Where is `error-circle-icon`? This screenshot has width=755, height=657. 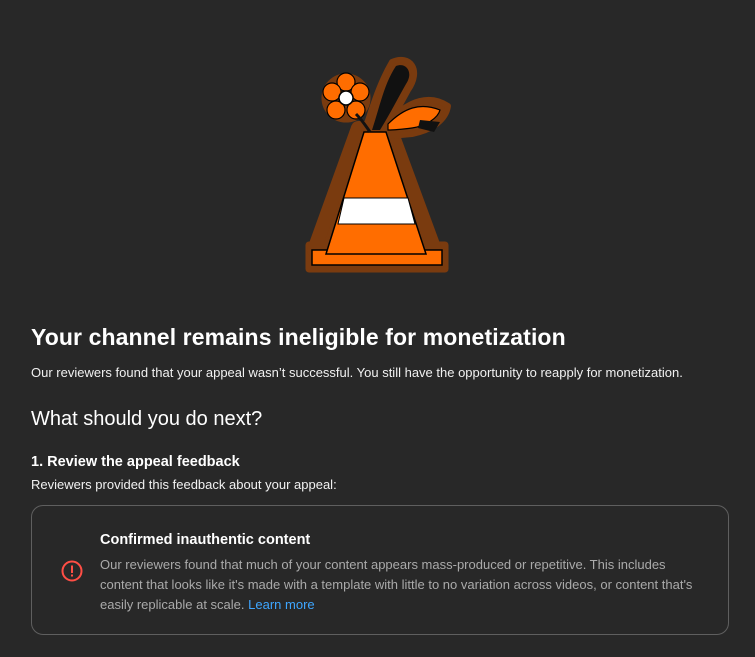
error-circle-icon is located at coordinates (72, 571).